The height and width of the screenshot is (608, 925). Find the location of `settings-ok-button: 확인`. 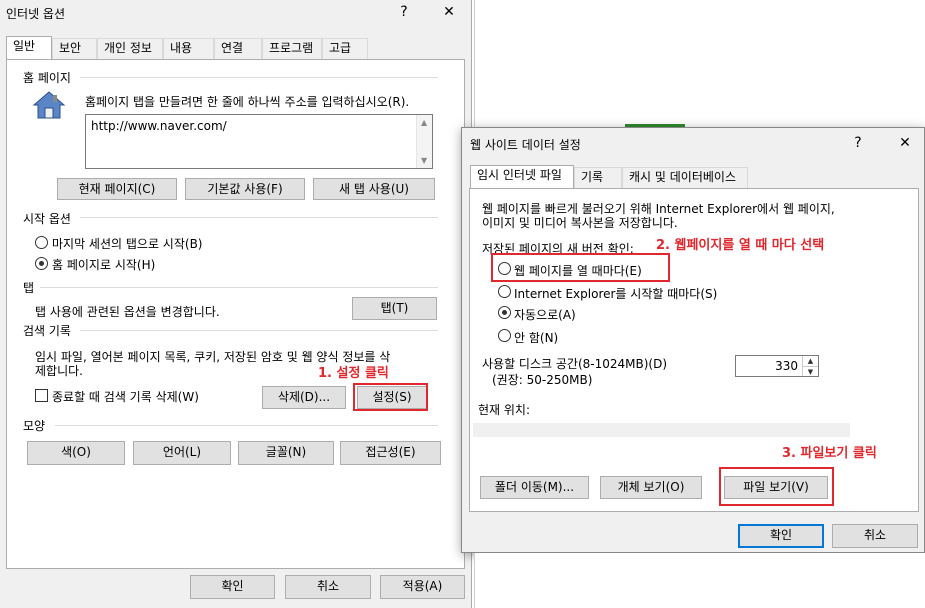

settings-ok-button: 확인 is located at coordinates (781, 536).